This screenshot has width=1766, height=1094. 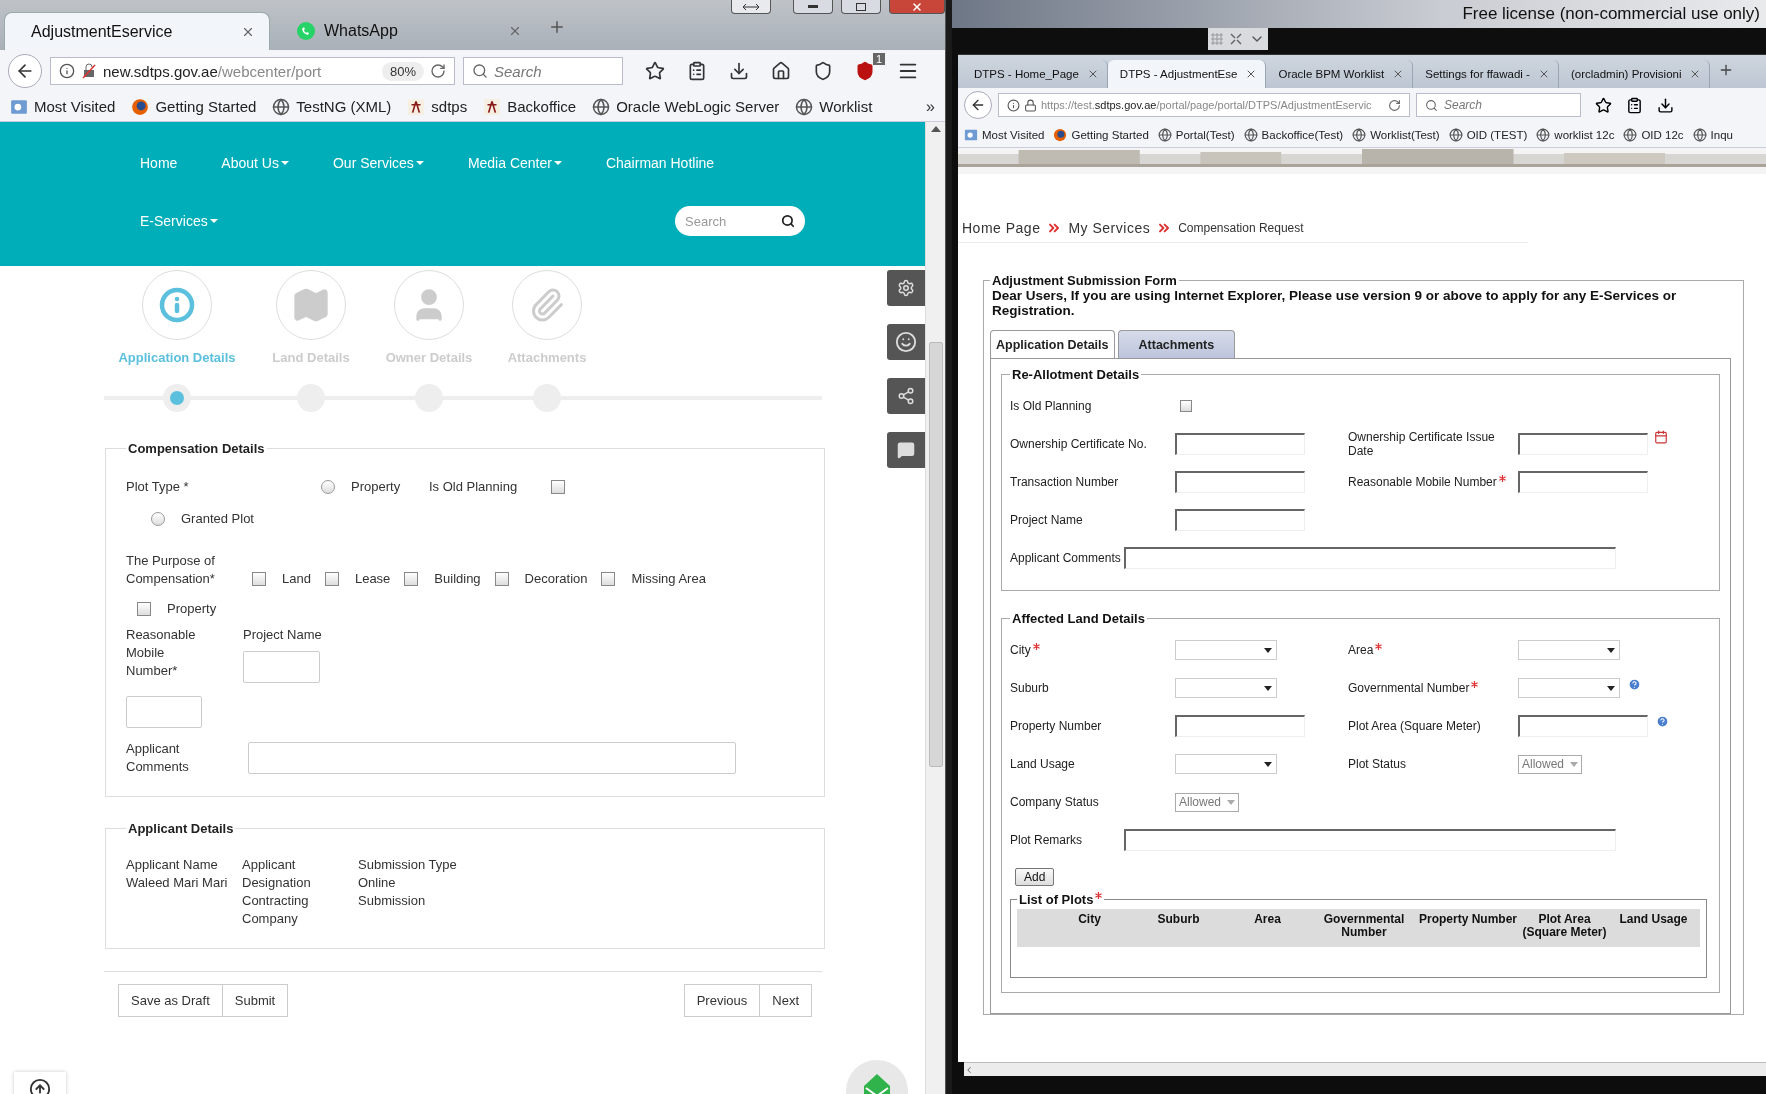 What do you see at coordinates (1046, 520) in the screenshot?
I see `field-label: Project Name` at bounding box center [1046, 520].